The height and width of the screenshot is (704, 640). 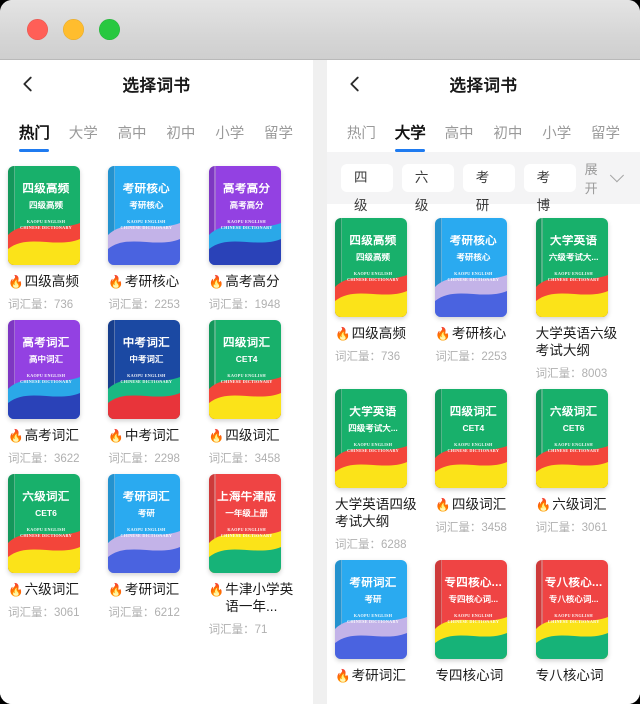 What do you see at coordinates (144, 369) in the screenshot?
I see `book-cover: 中考词汇 中考词汇 KAOPU ENGLISH CHINESE DICTIONARY` at bounding box center [144, 369].